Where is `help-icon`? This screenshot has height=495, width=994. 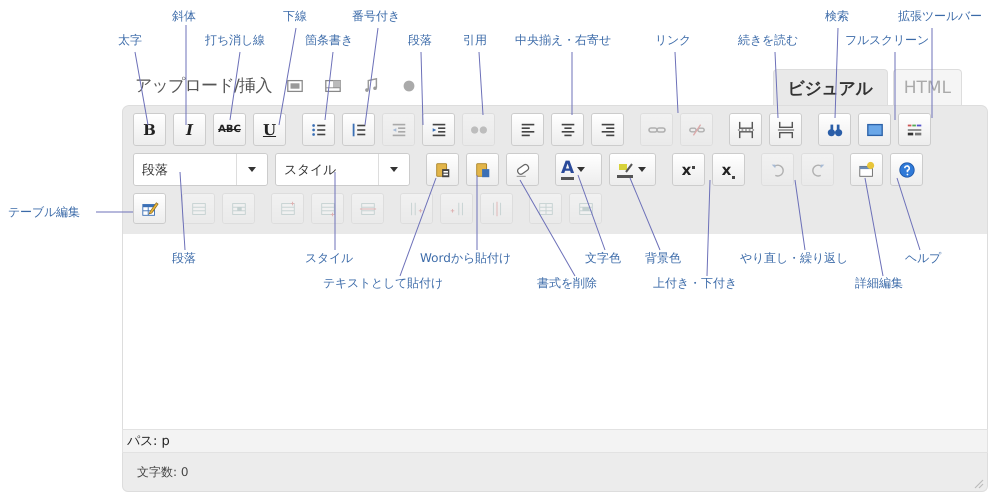 help-icon is located at coordinates (907, 169).